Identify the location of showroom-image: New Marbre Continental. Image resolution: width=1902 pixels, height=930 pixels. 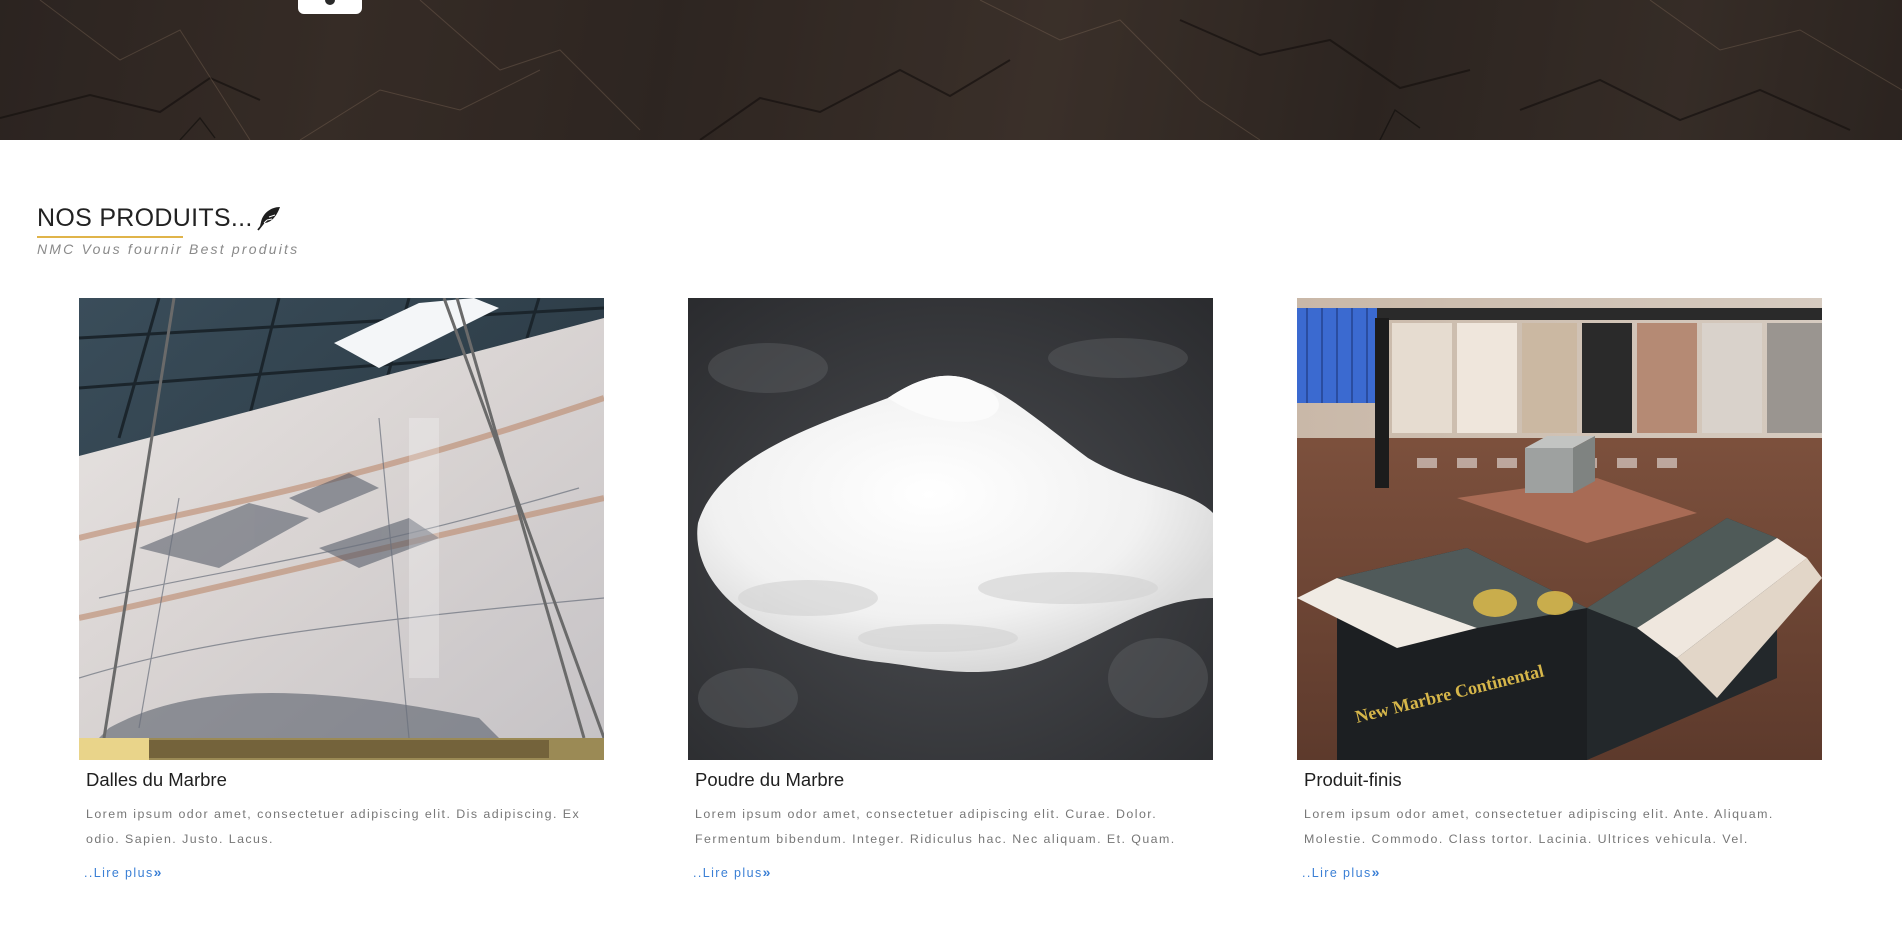
(1559, 529).